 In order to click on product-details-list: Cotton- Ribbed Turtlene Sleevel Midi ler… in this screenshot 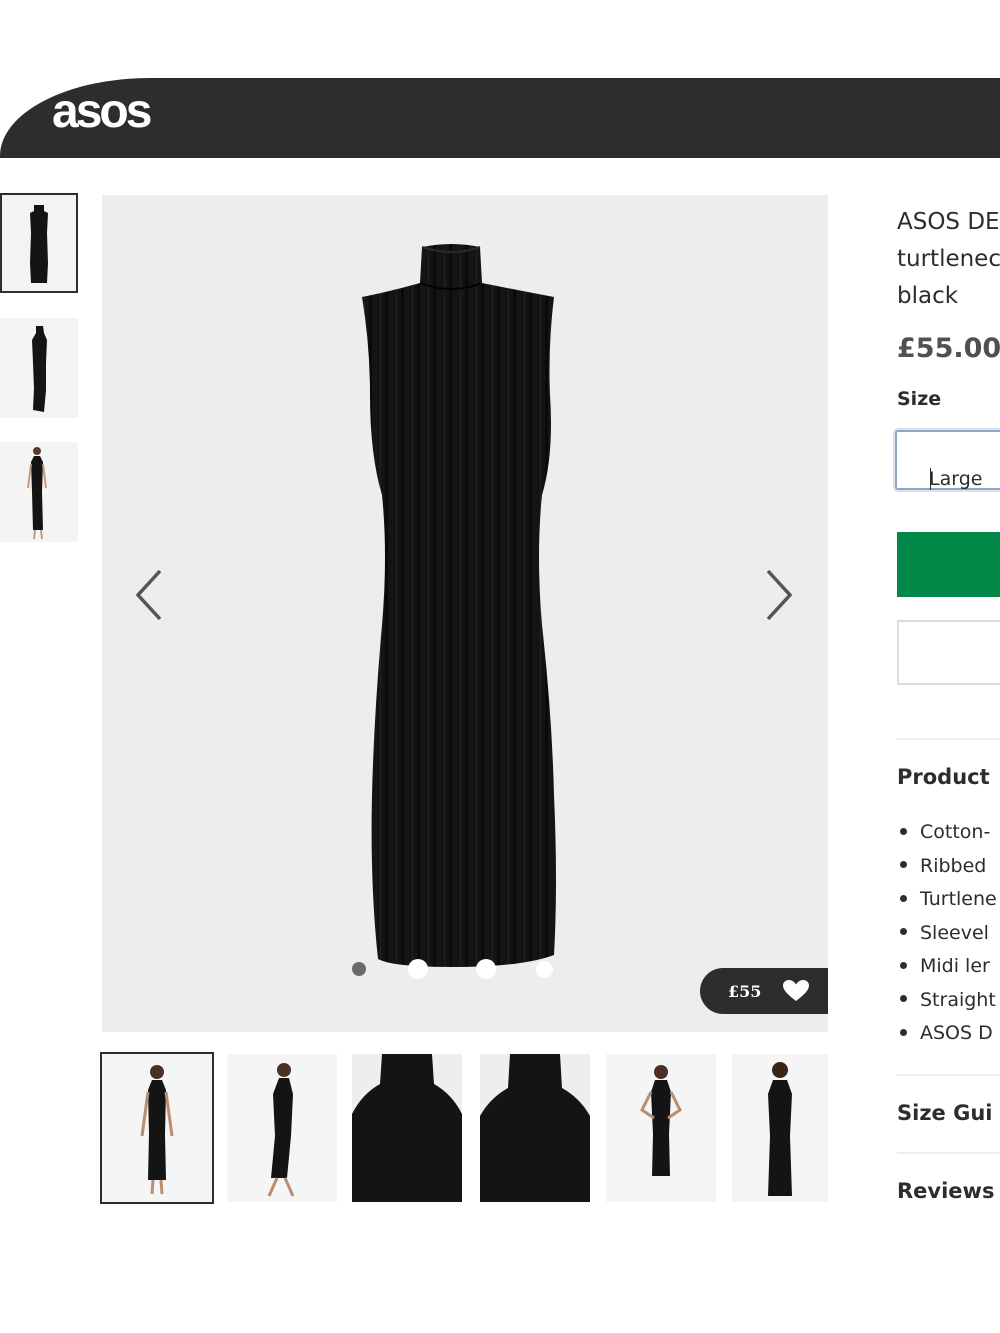, I will do `click(948, 933)`.